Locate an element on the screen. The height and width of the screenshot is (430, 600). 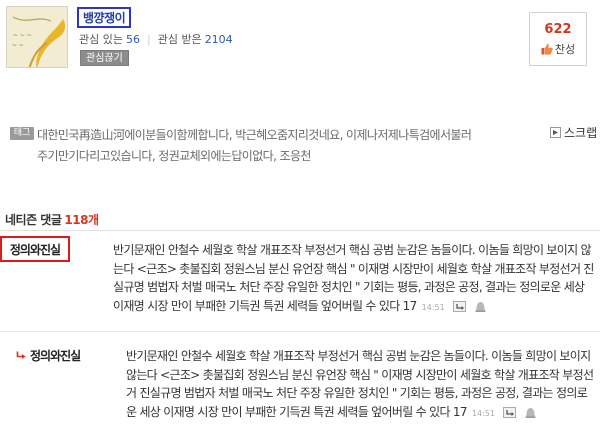
comment-author-highlight: 정의와진실 is located at coordinates (35, 249).